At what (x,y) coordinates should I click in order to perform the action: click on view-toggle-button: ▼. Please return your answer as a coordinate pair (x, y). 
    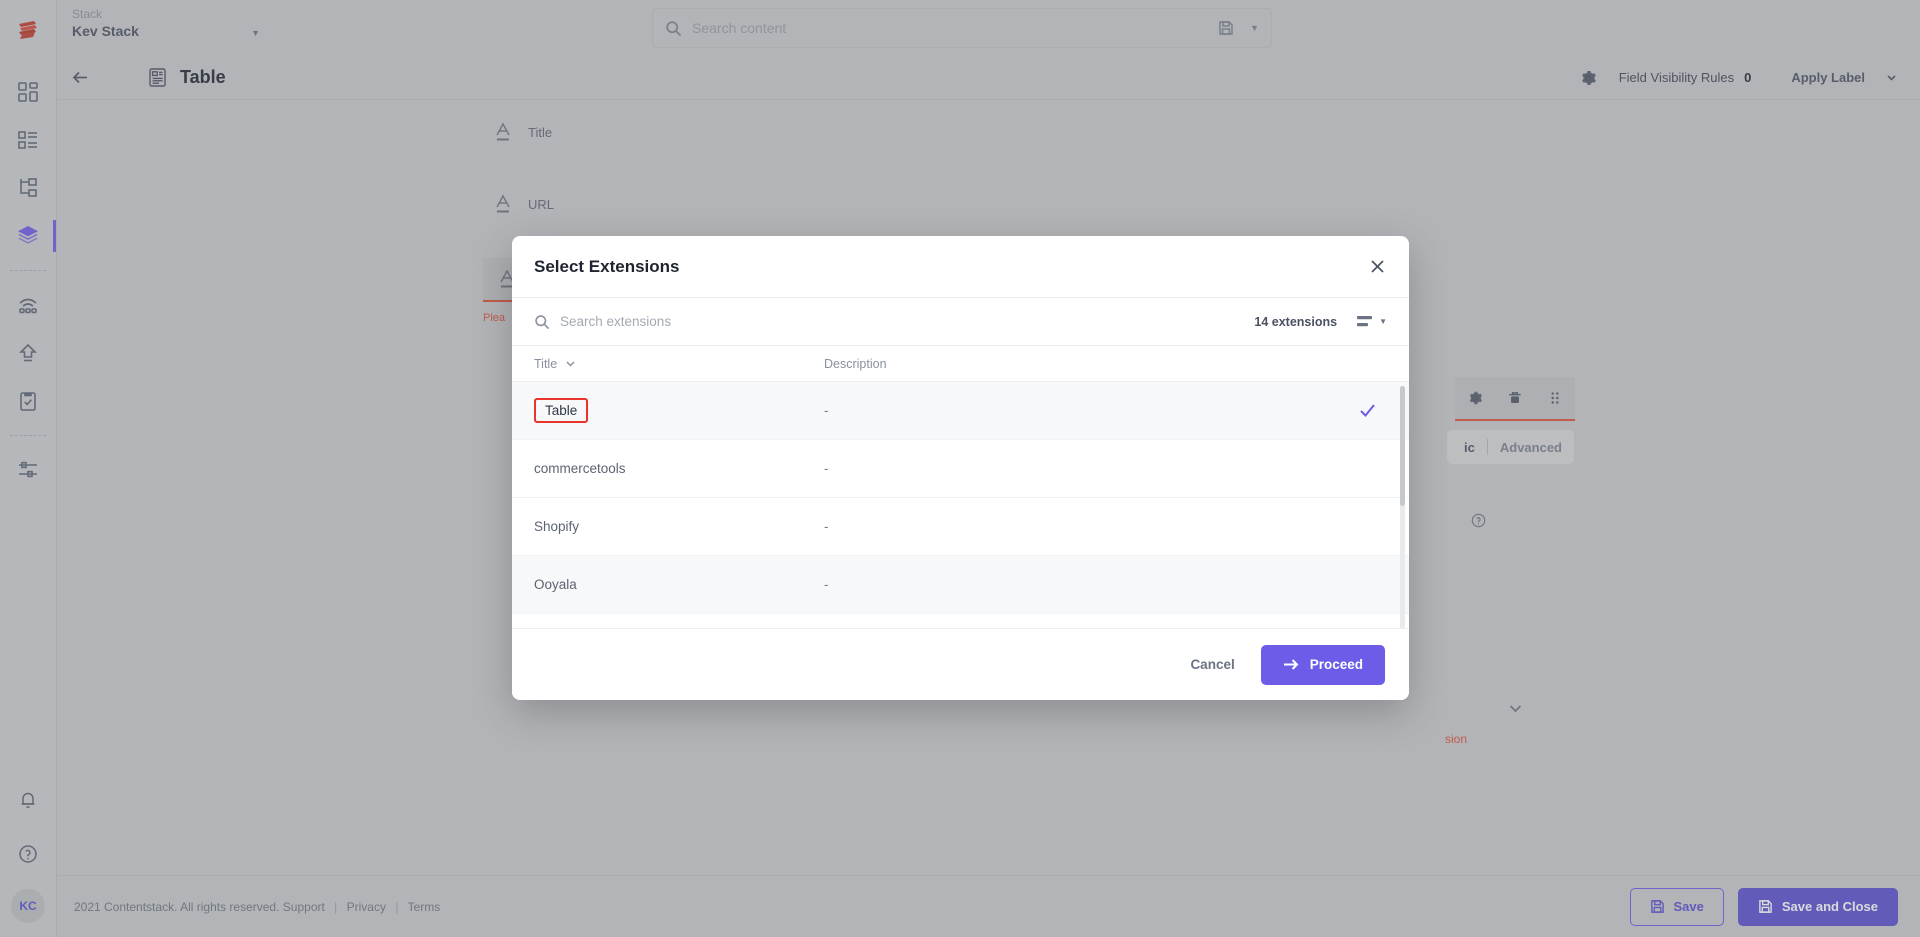
    Looking at the image, I should click on (1372, 322).